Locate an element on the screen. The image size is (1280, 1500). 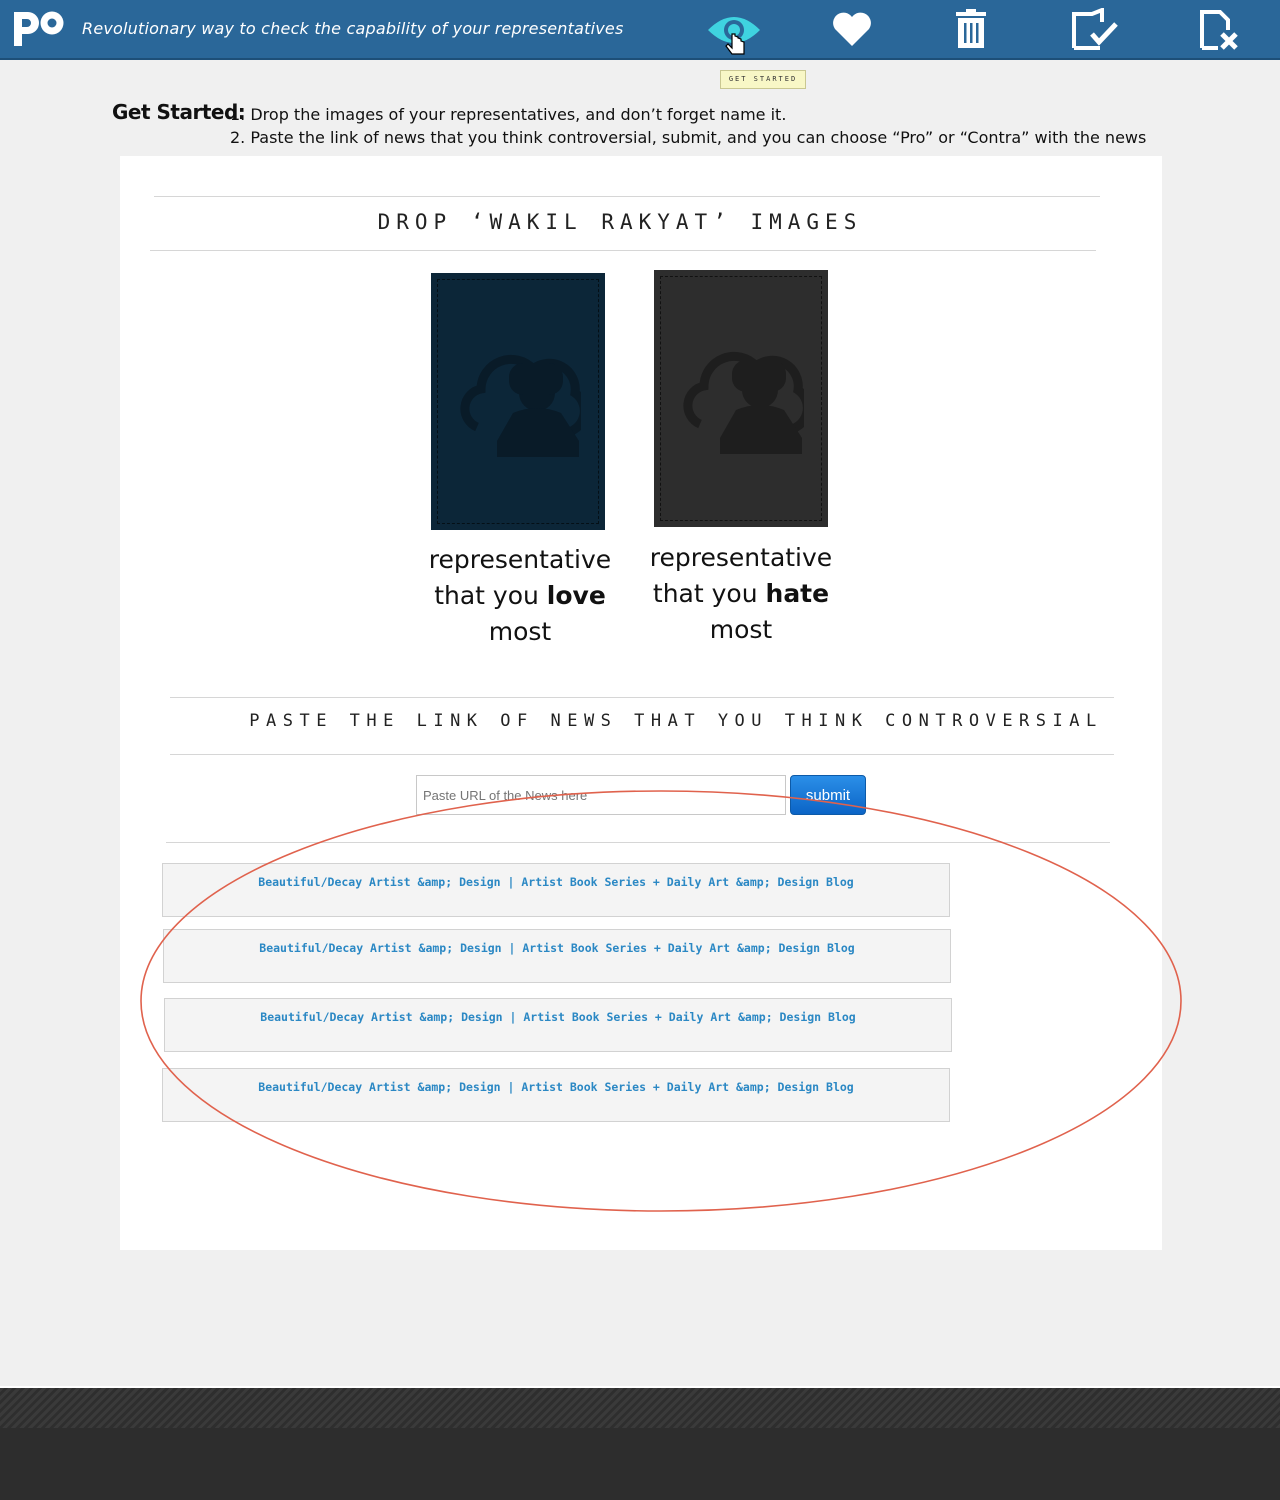
page-close-icon is located at coordinates (1221, 30).